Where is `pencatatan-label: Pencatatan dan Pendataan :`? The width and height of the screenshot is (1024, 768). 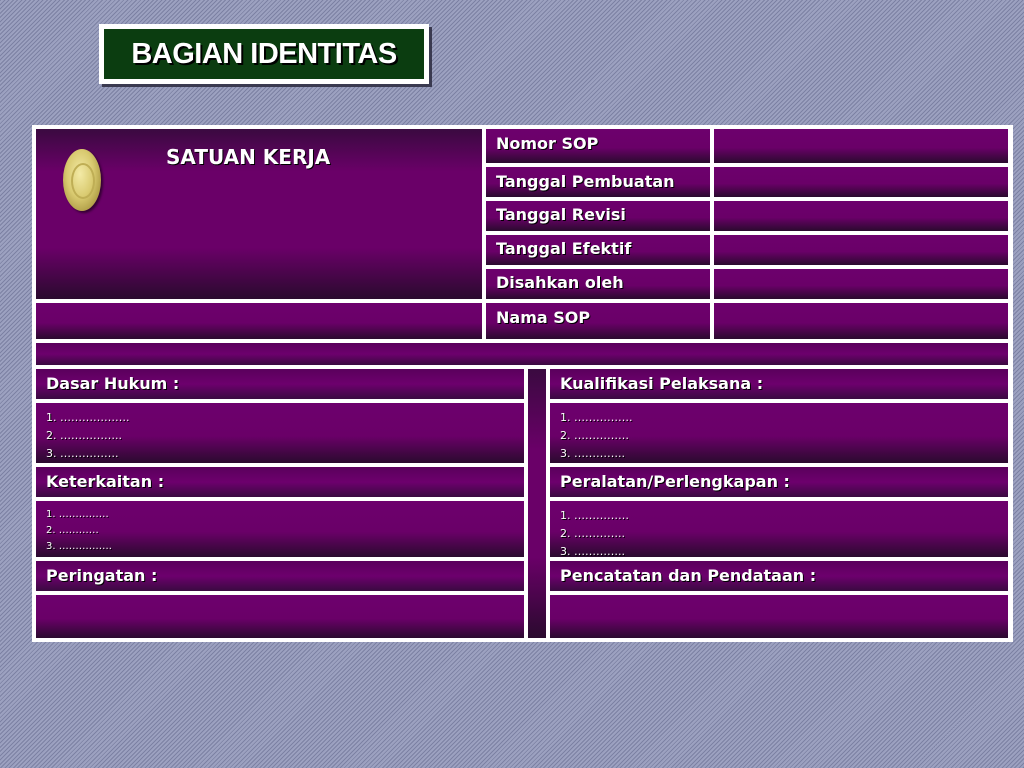
pencatatan-label: Pencatatan dan Pendataan : is located at coordinates (688, 575).